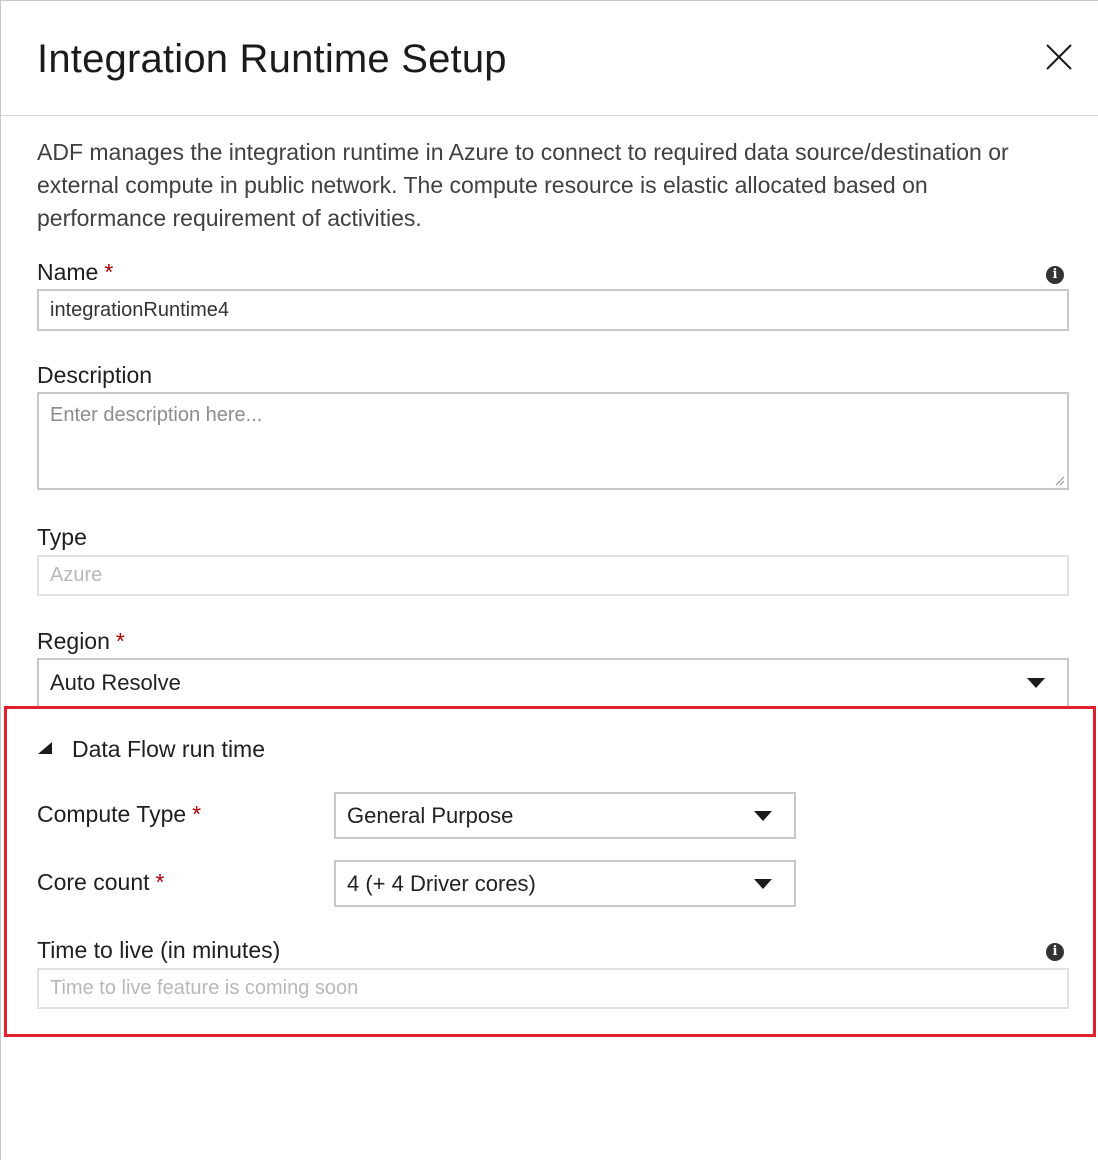  I want to click on region-label: Region *, so click(81, 641).